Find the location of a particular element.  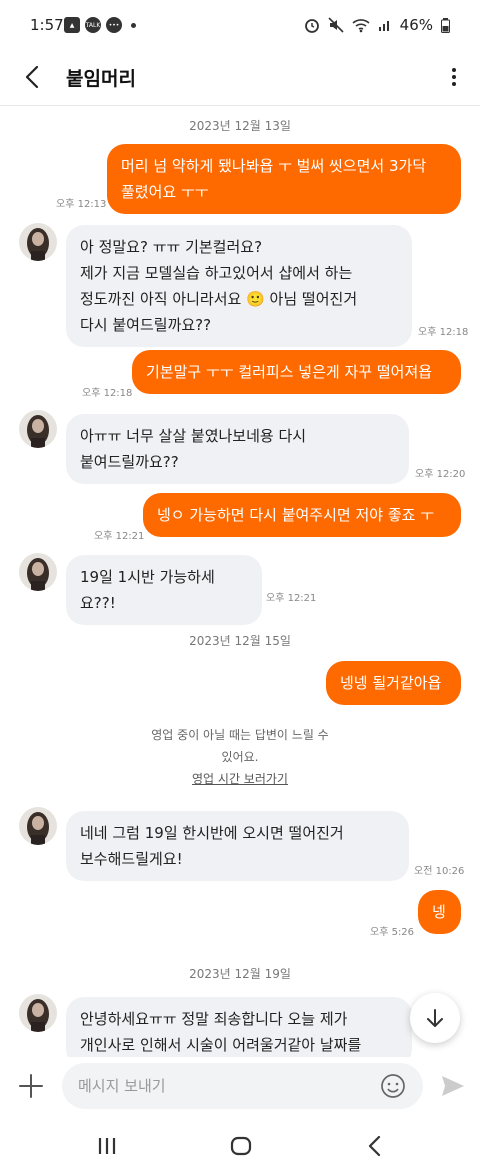

status-right-icons: 46% is located at coordinates (377, 25).